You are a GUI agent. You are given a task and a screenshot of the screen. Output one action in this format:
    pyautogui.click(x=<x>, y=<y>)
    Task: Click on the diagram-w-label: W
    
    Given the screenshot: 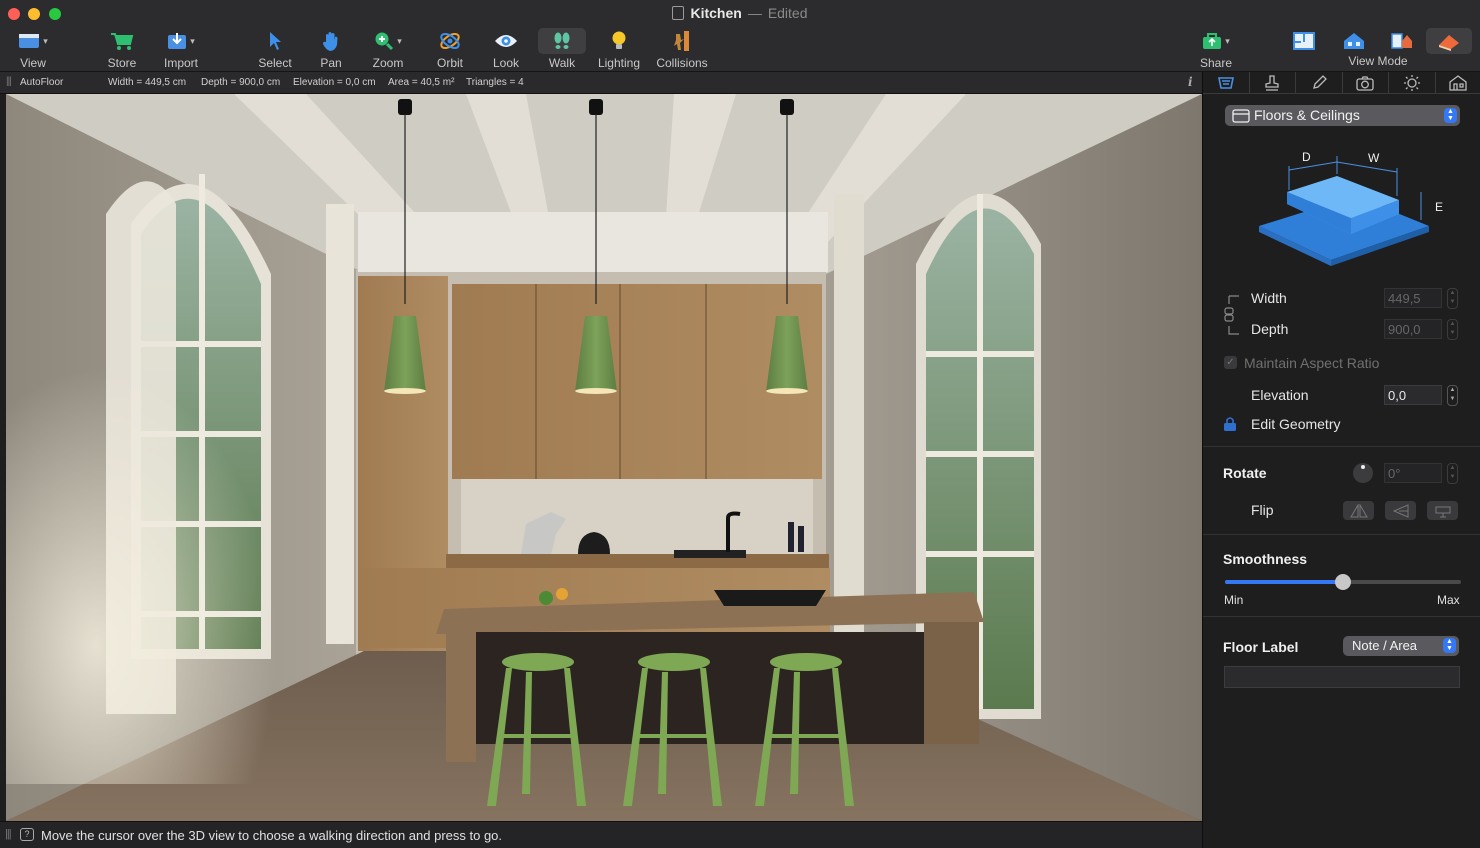 What is the action you would take?
    pyautogui.click(x=1374, y=158)
    